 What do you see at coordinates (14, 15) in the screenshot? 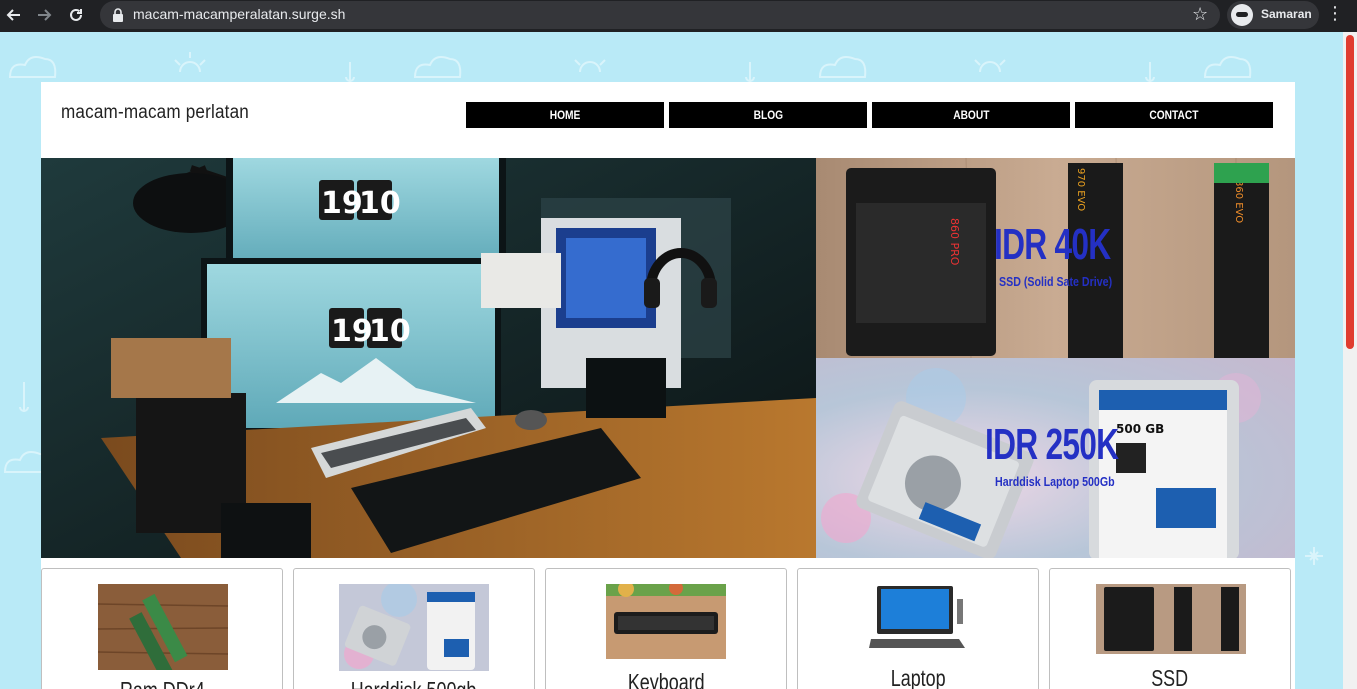
I see `back-arrow-icon` at bounding box center [14, 15].